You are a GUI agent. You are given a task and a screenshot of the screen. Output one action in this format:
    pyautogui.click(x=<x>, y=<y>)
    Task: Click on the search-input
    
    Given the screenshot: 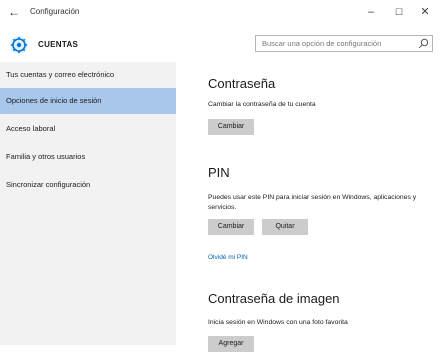 What is the action you would take?
    pyautogui.click(x=336, y=43)
    